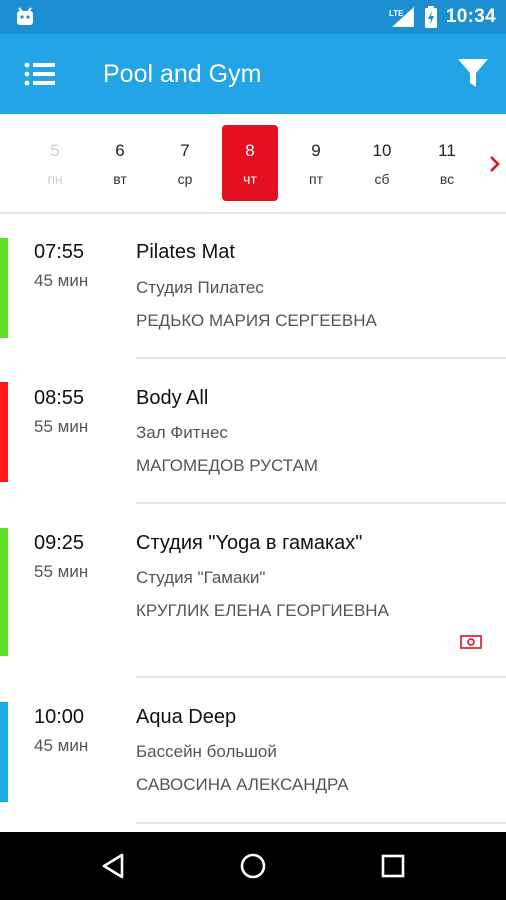 Image resolution: width=506 pixels, height=900 pixels. What do you see at coordinates (393, 866) in the screenshot?
I see `recents-icon` at bounding box center [393, 866].